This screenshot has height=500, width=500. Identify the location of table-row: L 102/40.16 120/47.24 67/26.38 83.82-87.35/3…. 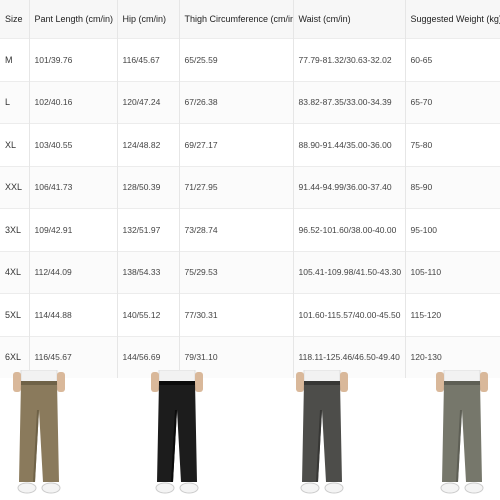
(250, 102).